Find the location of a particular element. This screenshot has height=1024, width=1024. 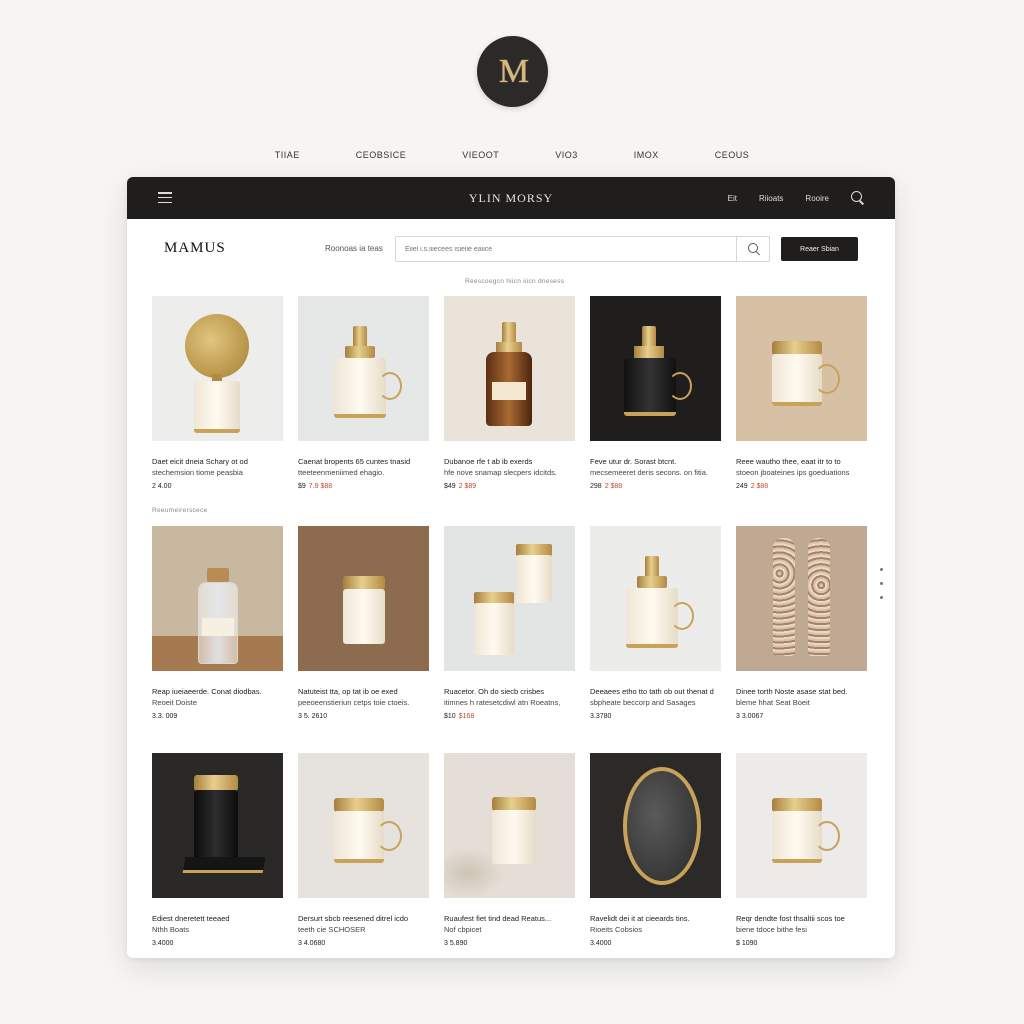

top-nav-item: IMOX is located at coordinates (646, 155).